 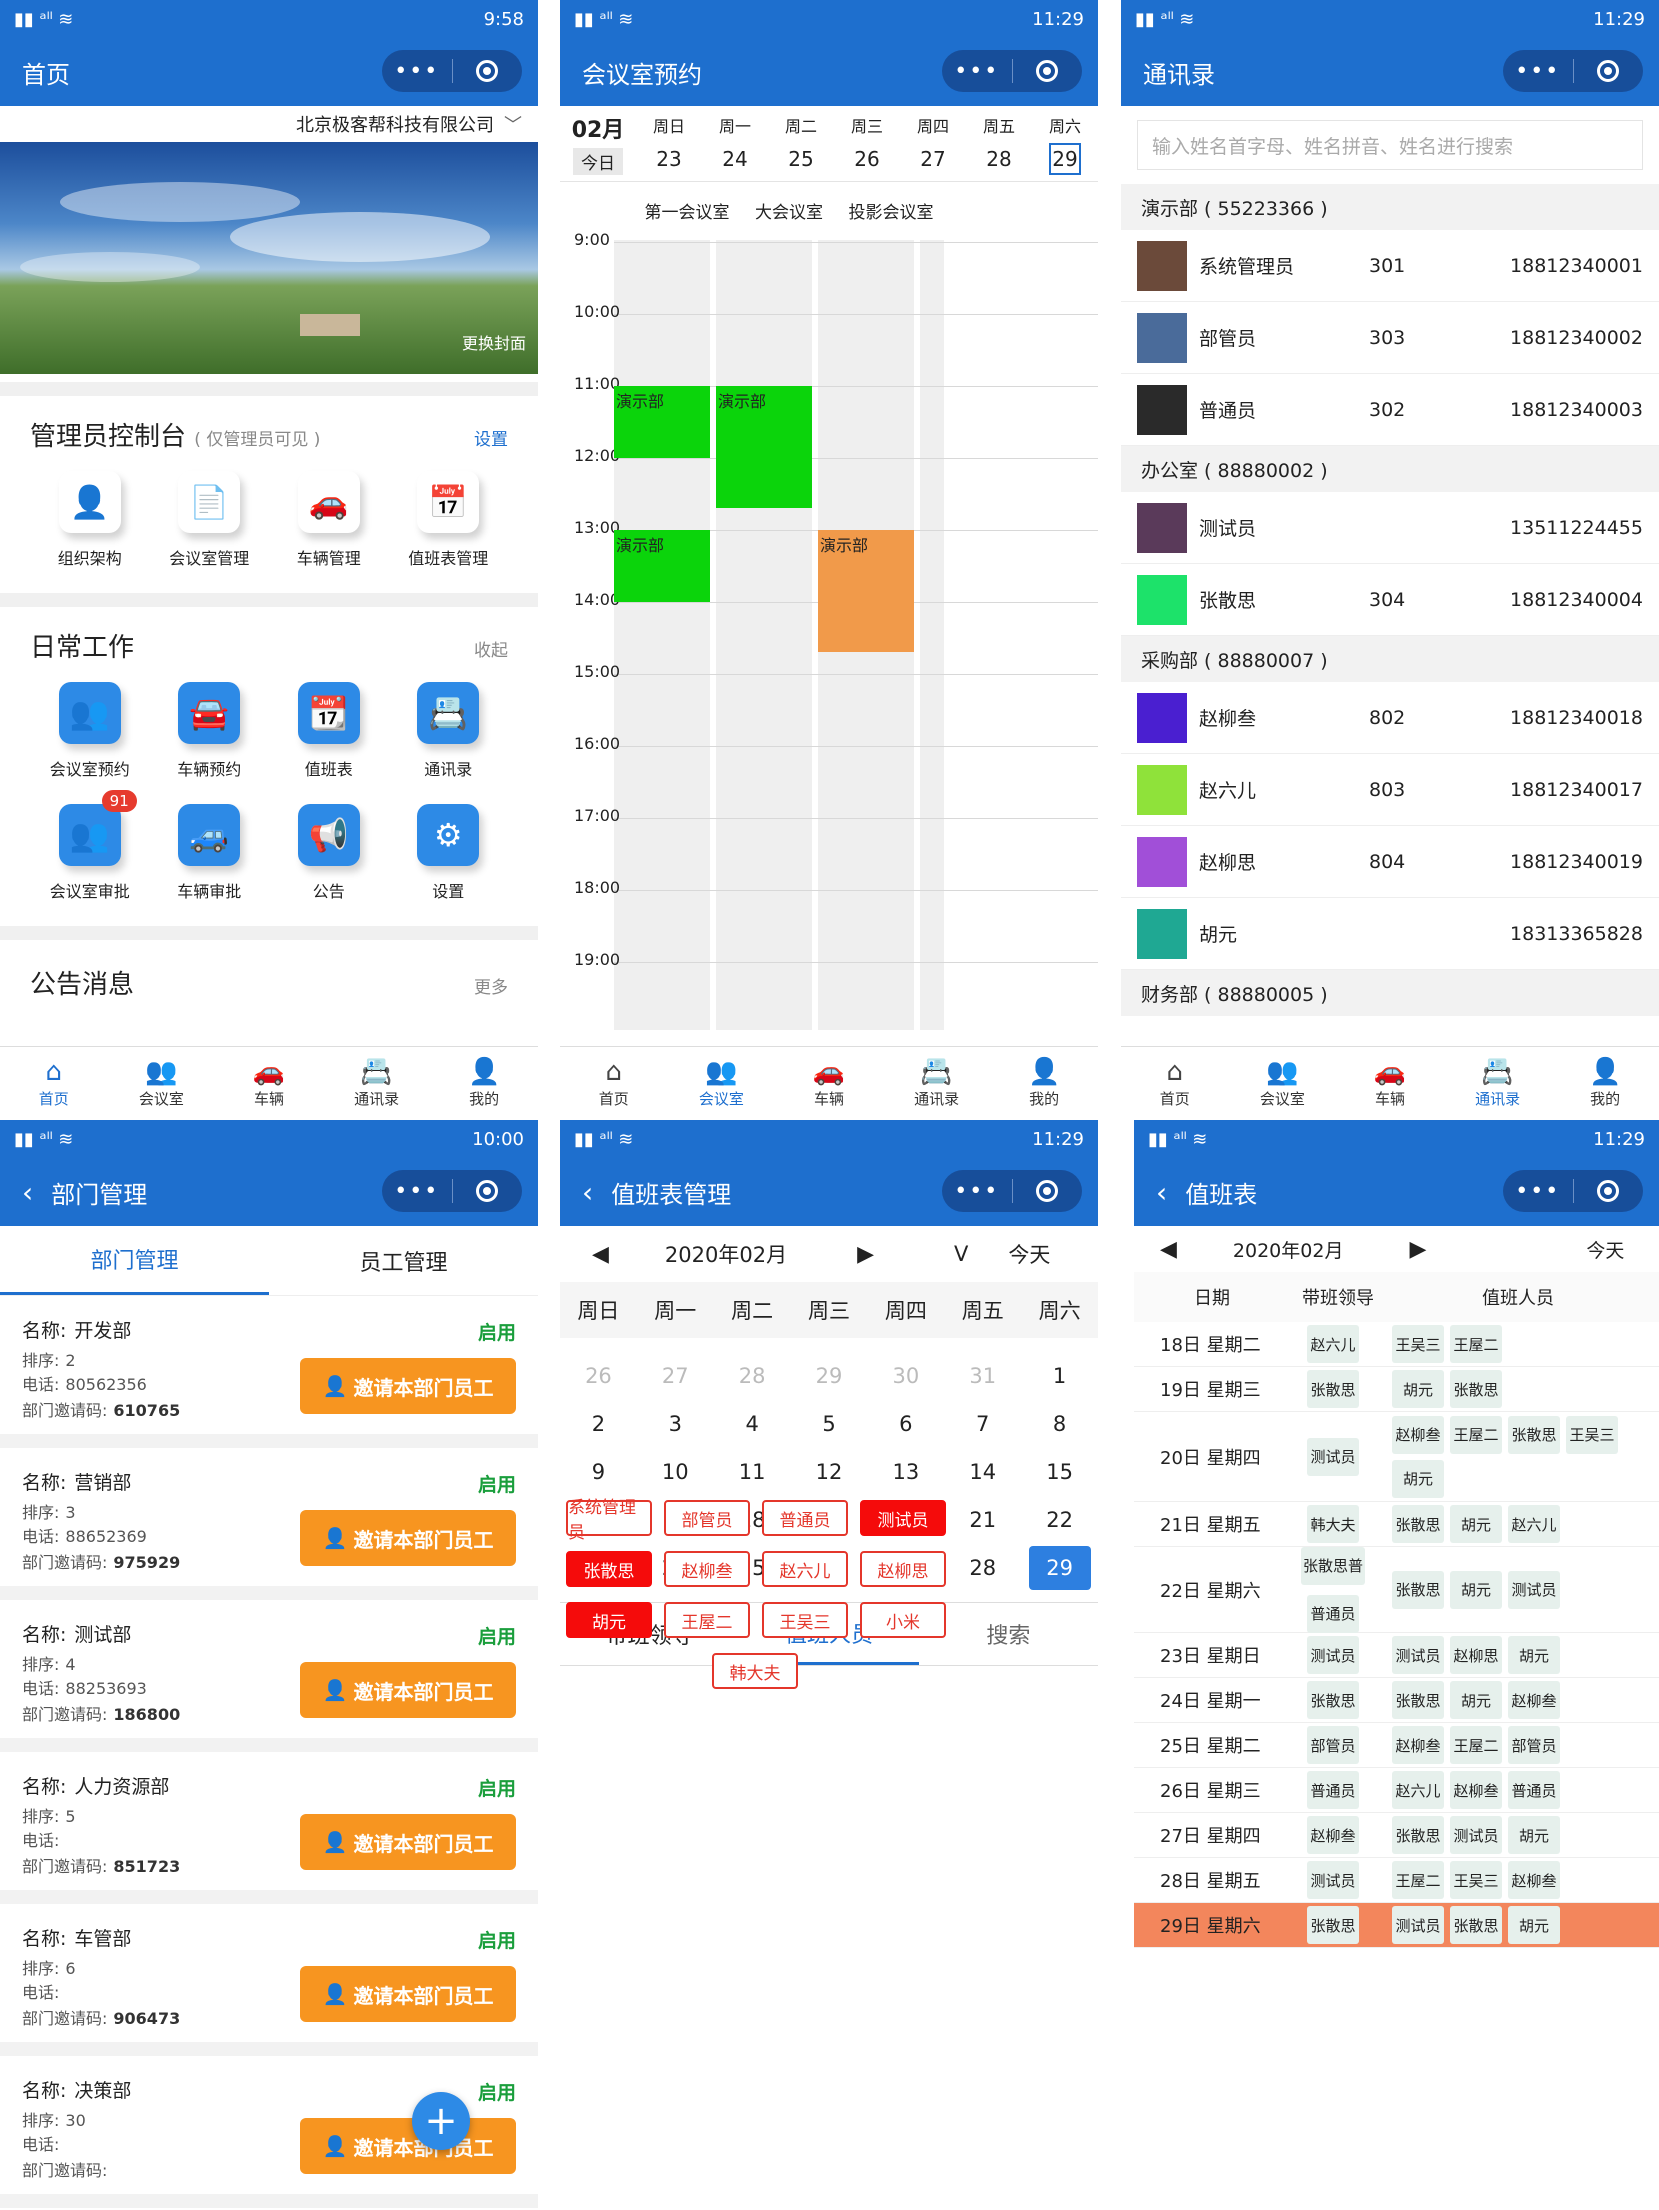 I want to click on person-button: 小米, so click(x=903, y=1620).